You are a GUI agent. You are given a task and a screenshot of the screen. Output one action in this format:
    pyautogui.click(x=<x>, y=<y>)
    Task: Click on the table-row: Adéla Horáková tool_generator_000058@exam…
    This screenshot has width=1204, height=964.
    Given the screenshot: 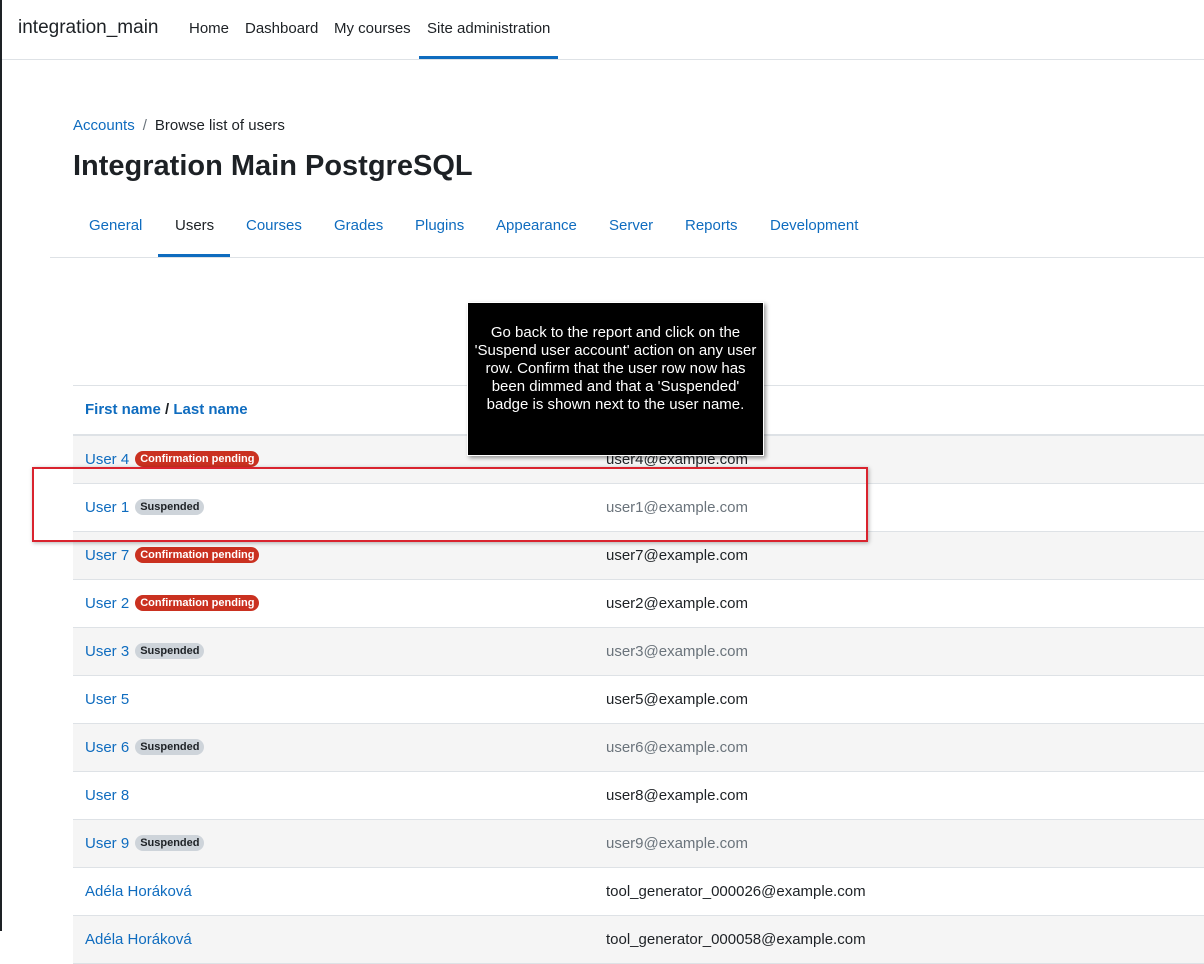 What is the action you would take?
    pyautogui.click(x=638, y=940)
    